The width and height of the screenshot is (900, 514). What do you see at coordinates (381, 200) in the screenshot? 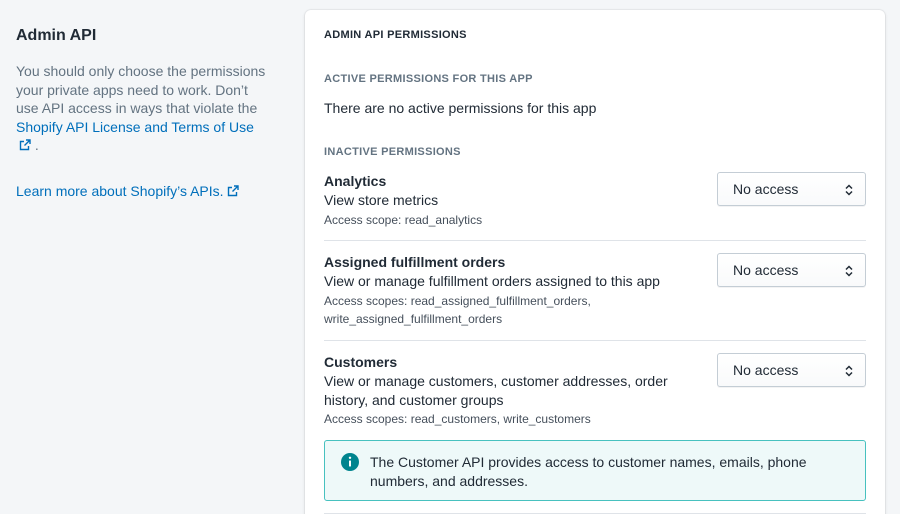
I see `permission-description: View store metrics` at bounding box center [381, 200].